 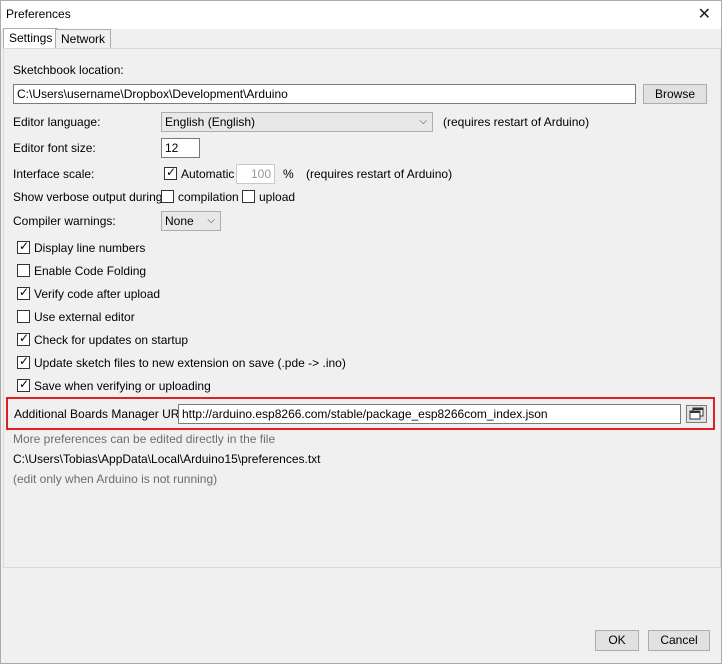 I want to click on update-sketch-extension-checkbox: ✓, so click(x=23, y=361).